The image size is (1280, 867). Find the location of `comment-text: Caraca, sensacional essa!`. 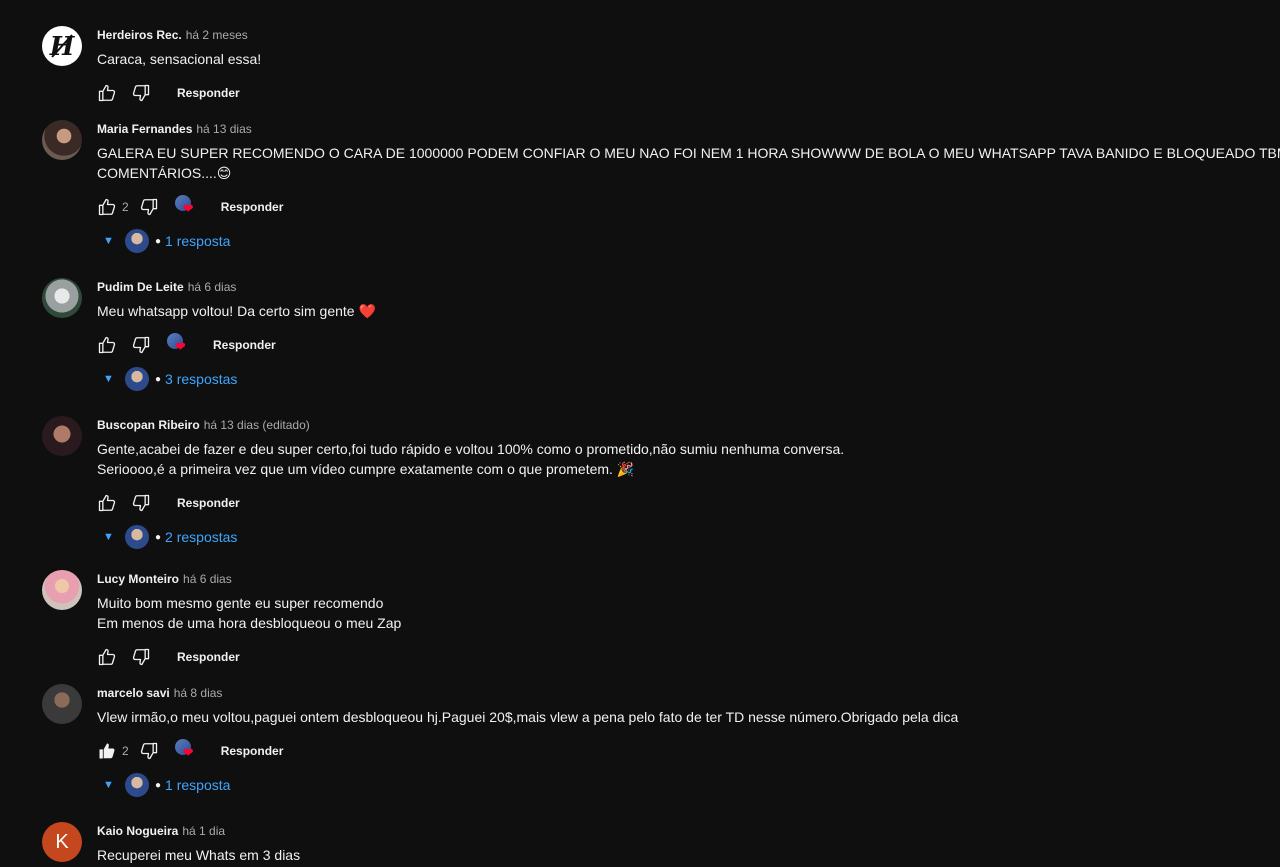

comment-text: Caraca, sensacional essa! is located at coordinates (683, 59).